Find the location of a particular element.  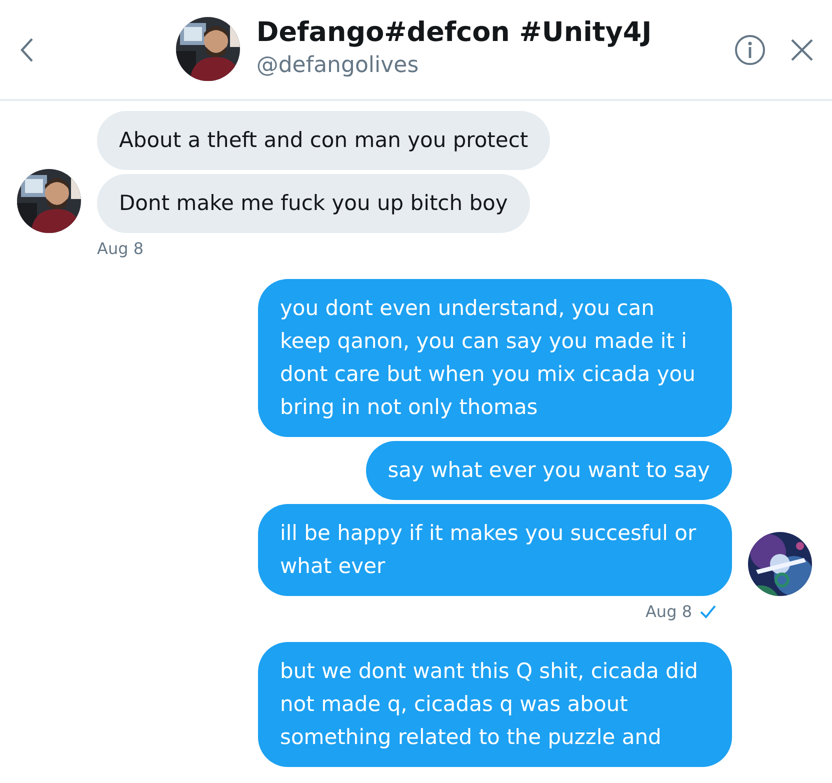

message-bubble: say what ever you want to say is located at coordinates (549, 470).